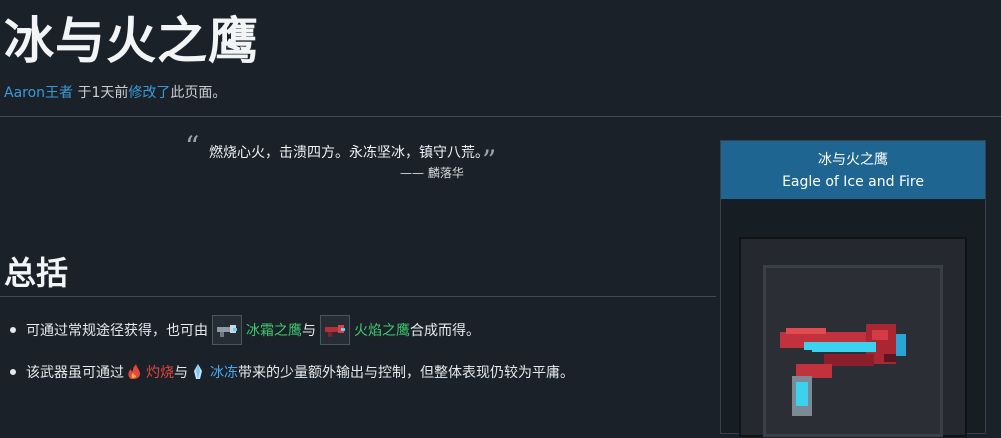 This screenshot has width=1001, height=438. I want to click on history-link: 修改了, so click(149, 93).